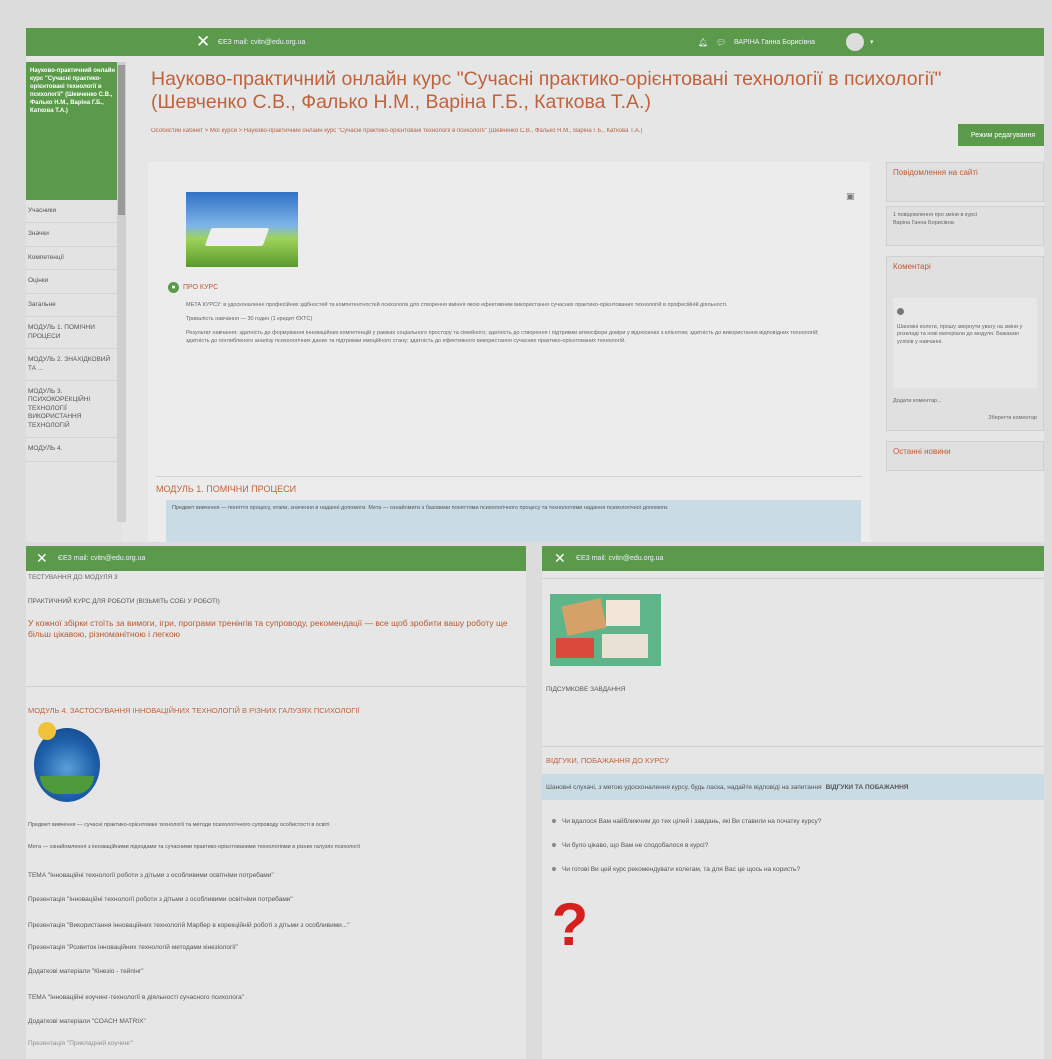  Describe the element at coordinates (67, 762) in the screenshot. I see `module-4-image` at that location.